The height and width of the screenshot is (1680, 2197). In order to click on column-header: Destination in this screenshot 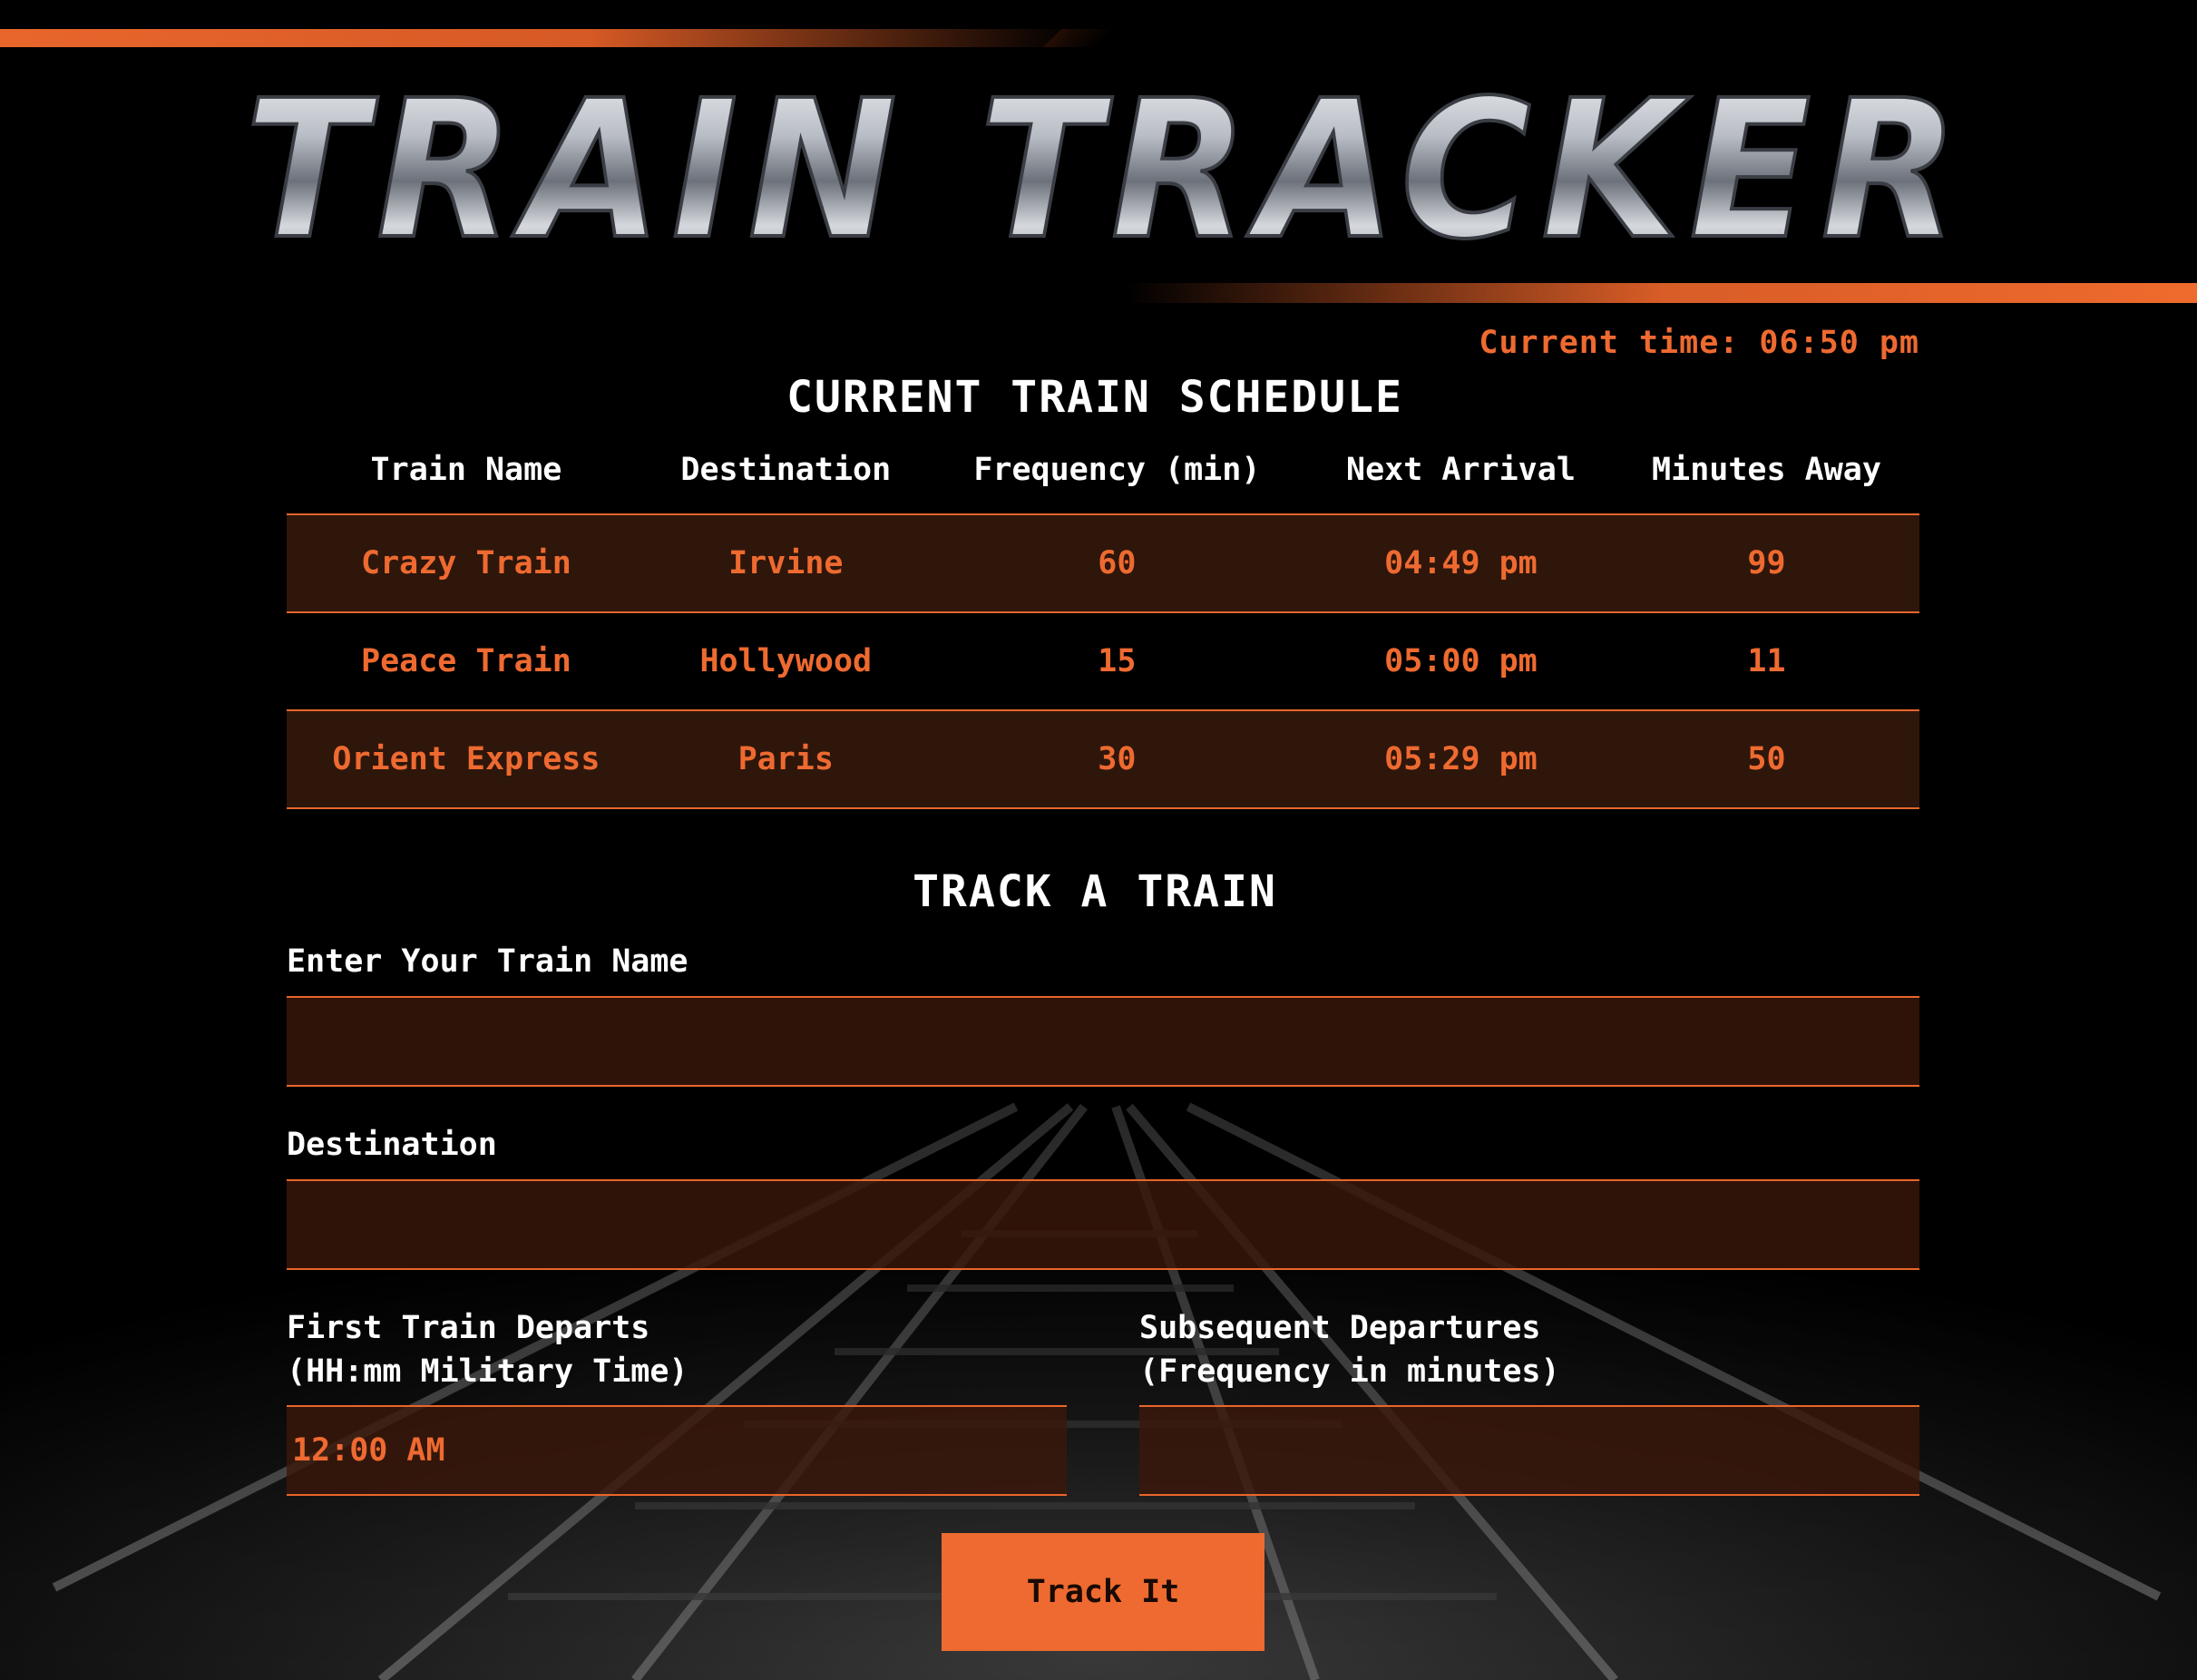, I will do `click(785, 479)`.